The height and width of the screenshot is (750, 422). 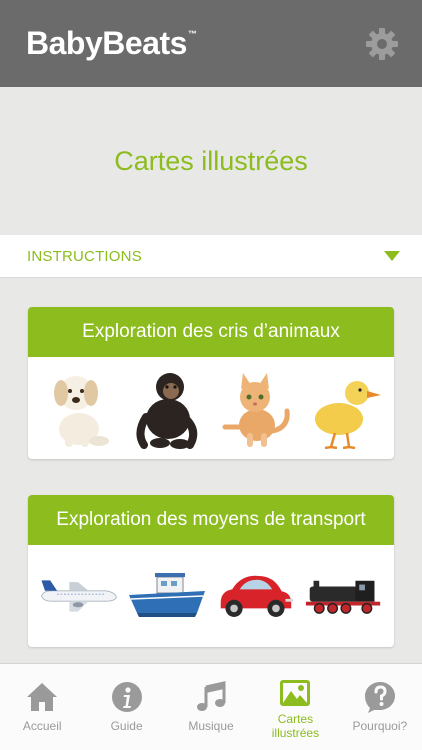 What do you see at coordinates (295, 693) in the screenshot?
I see `picture-icon` at bounding box center [295, 693].